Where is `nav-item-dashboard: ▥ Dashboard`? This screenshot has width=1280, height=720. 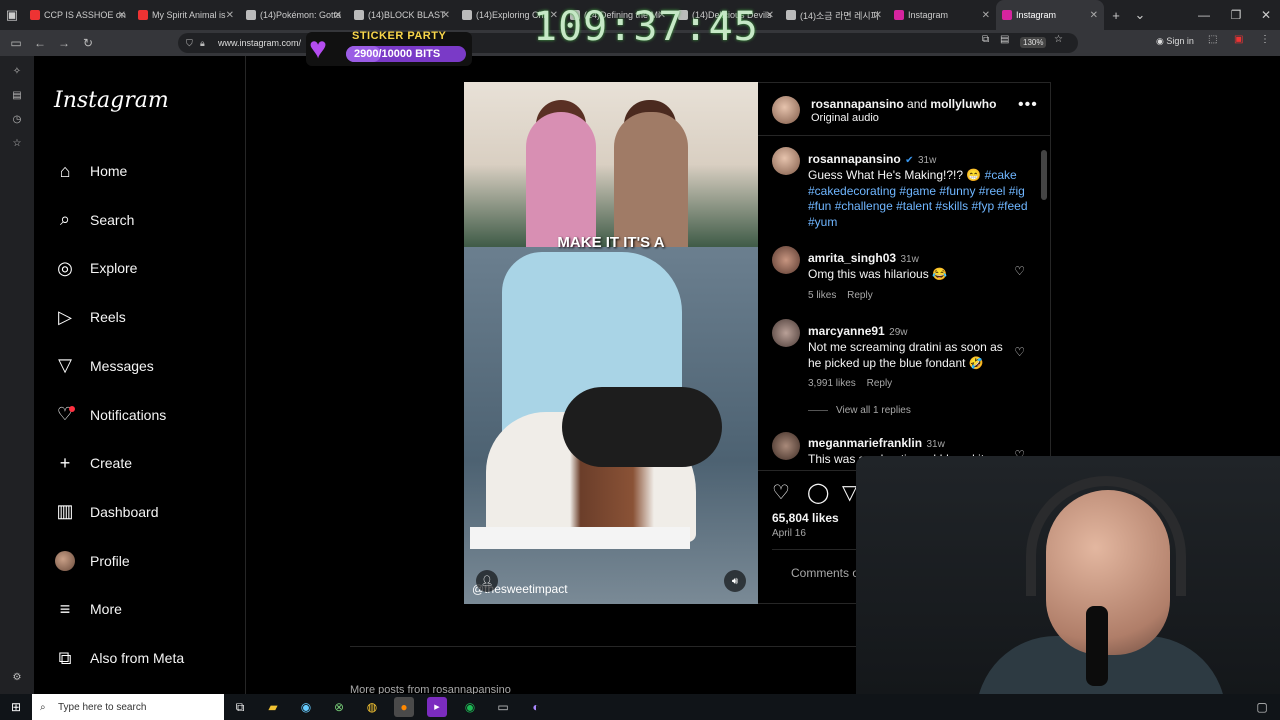
nav-item-dashboard: ▥ Dashboard is located at coordinates (106, 512).